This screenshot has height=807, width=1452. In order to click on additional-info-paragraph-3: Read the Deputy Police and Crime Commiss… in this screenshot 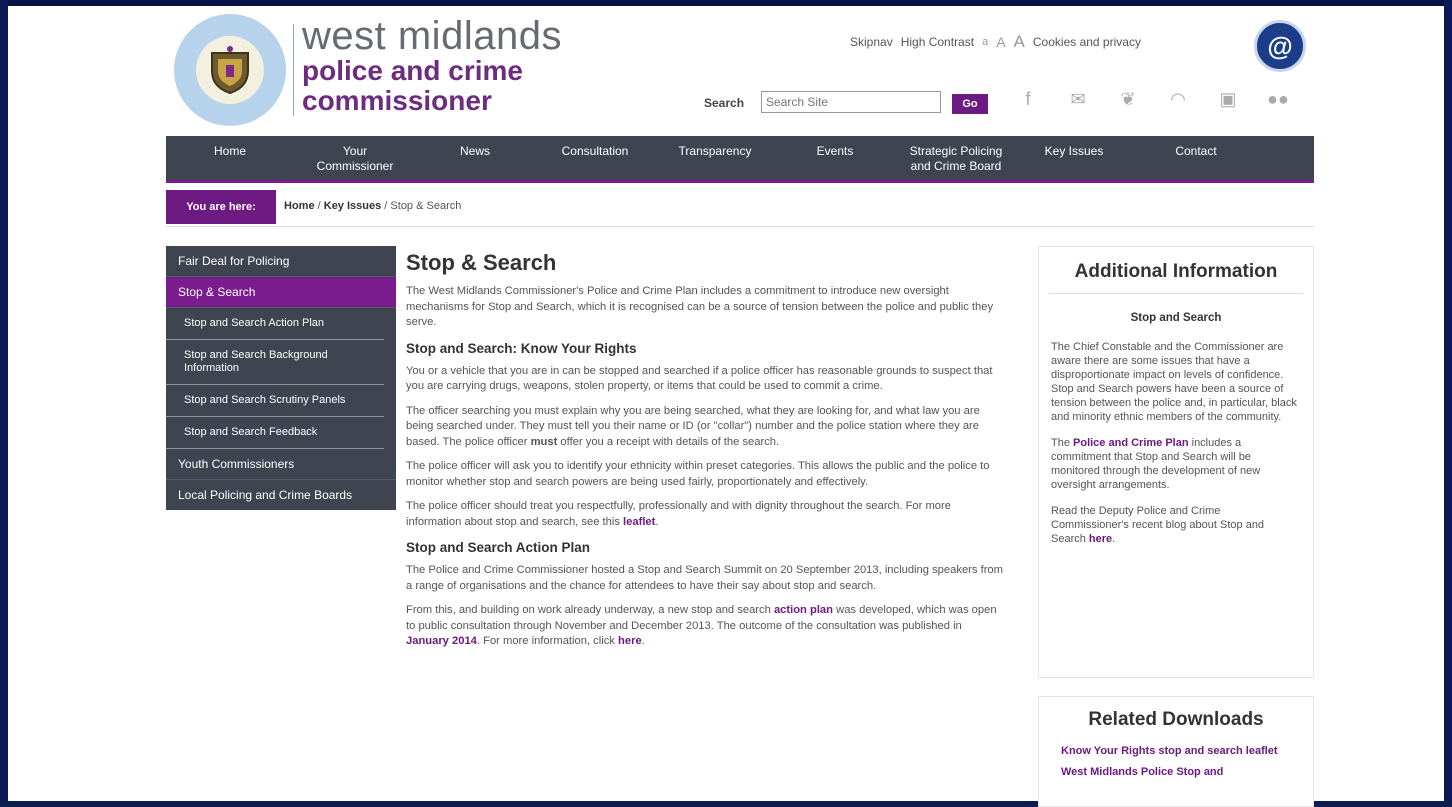, I will do `click(1176, 525)`.